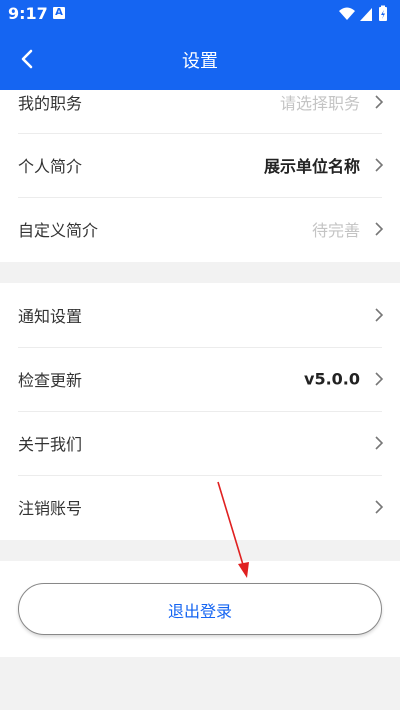  Describe the element at coordinates (199, 611) in the screenshot. I see `logout-label: 退出登录` at that location.